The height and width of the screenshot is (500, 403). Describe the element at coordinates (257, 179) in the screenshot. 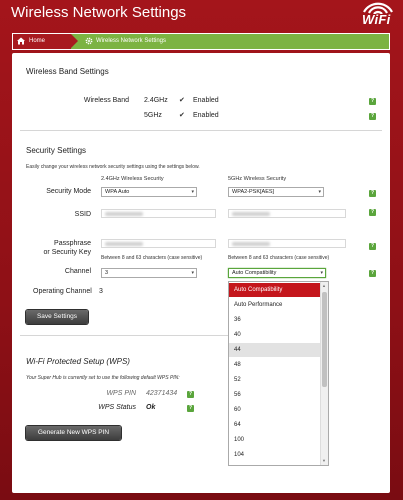

I see `col-5-title: 5GHz Wireless Security` at that location.